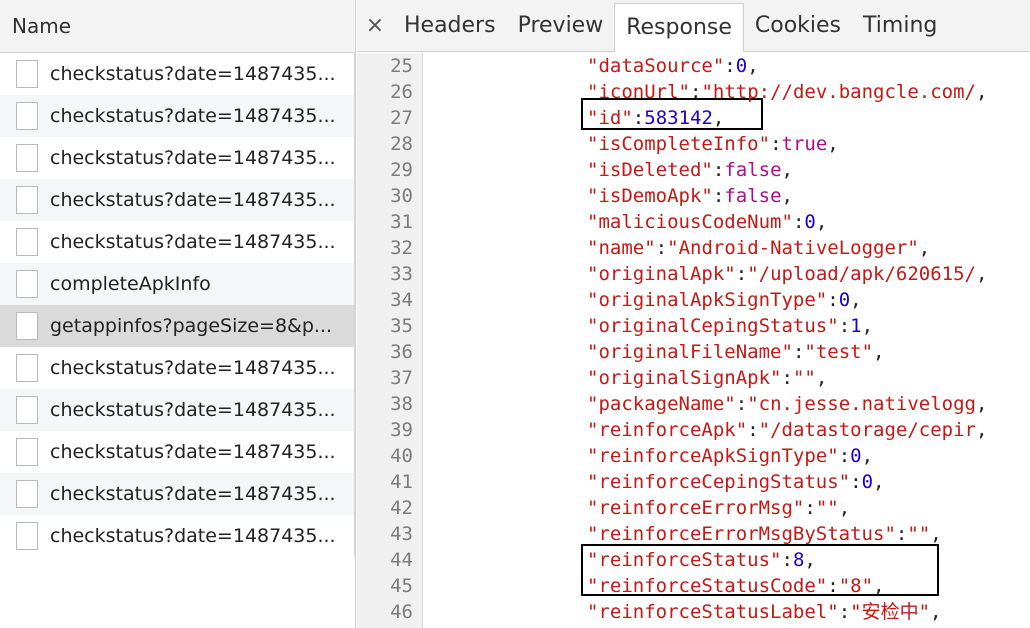  What do you see at coordinates (401, 196) in the screenshot?
I see `line-number: 30` at bounding box center [401, 196].